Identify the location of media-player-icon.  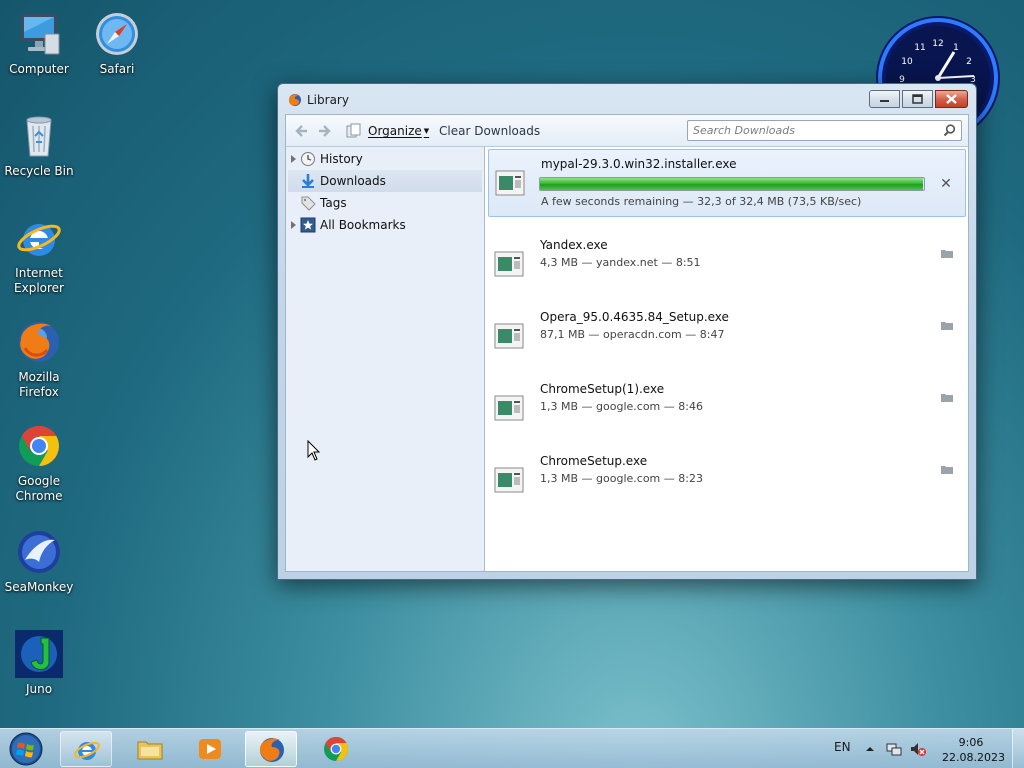
(210, 749).